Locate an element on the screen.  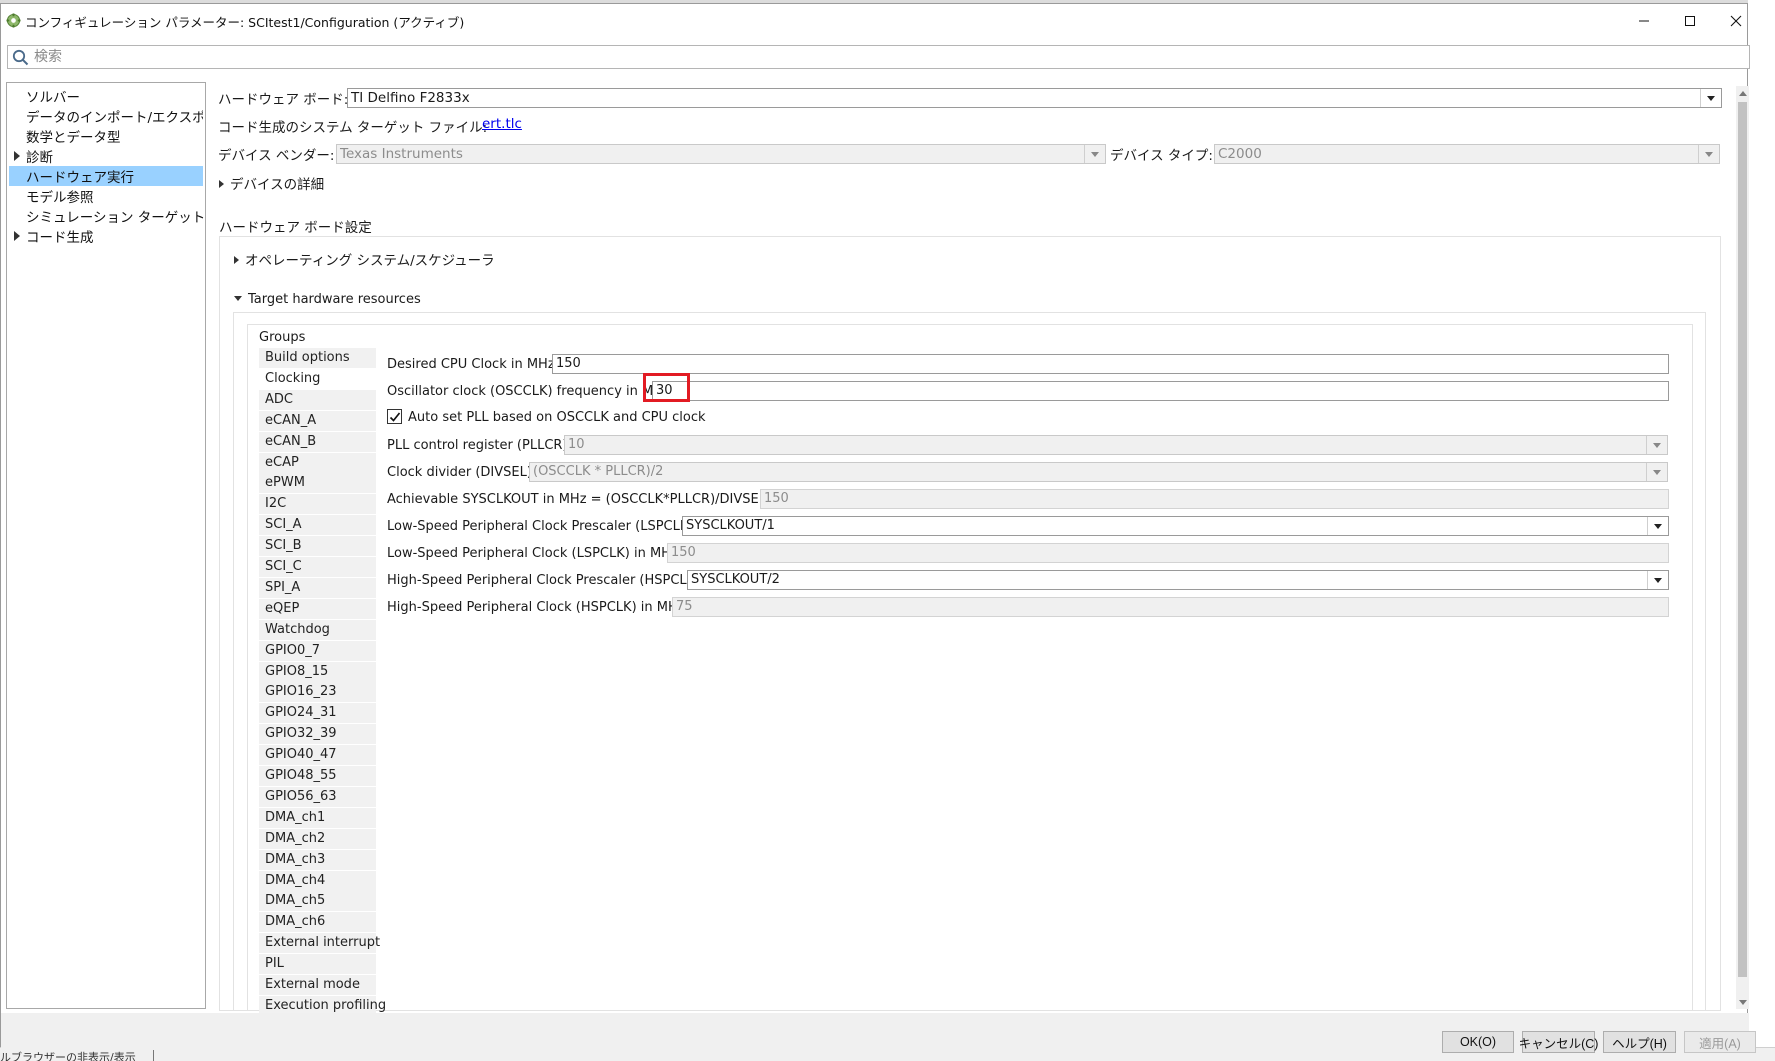
tree-item-label: コード生成 is located at coordinates (60, 238).